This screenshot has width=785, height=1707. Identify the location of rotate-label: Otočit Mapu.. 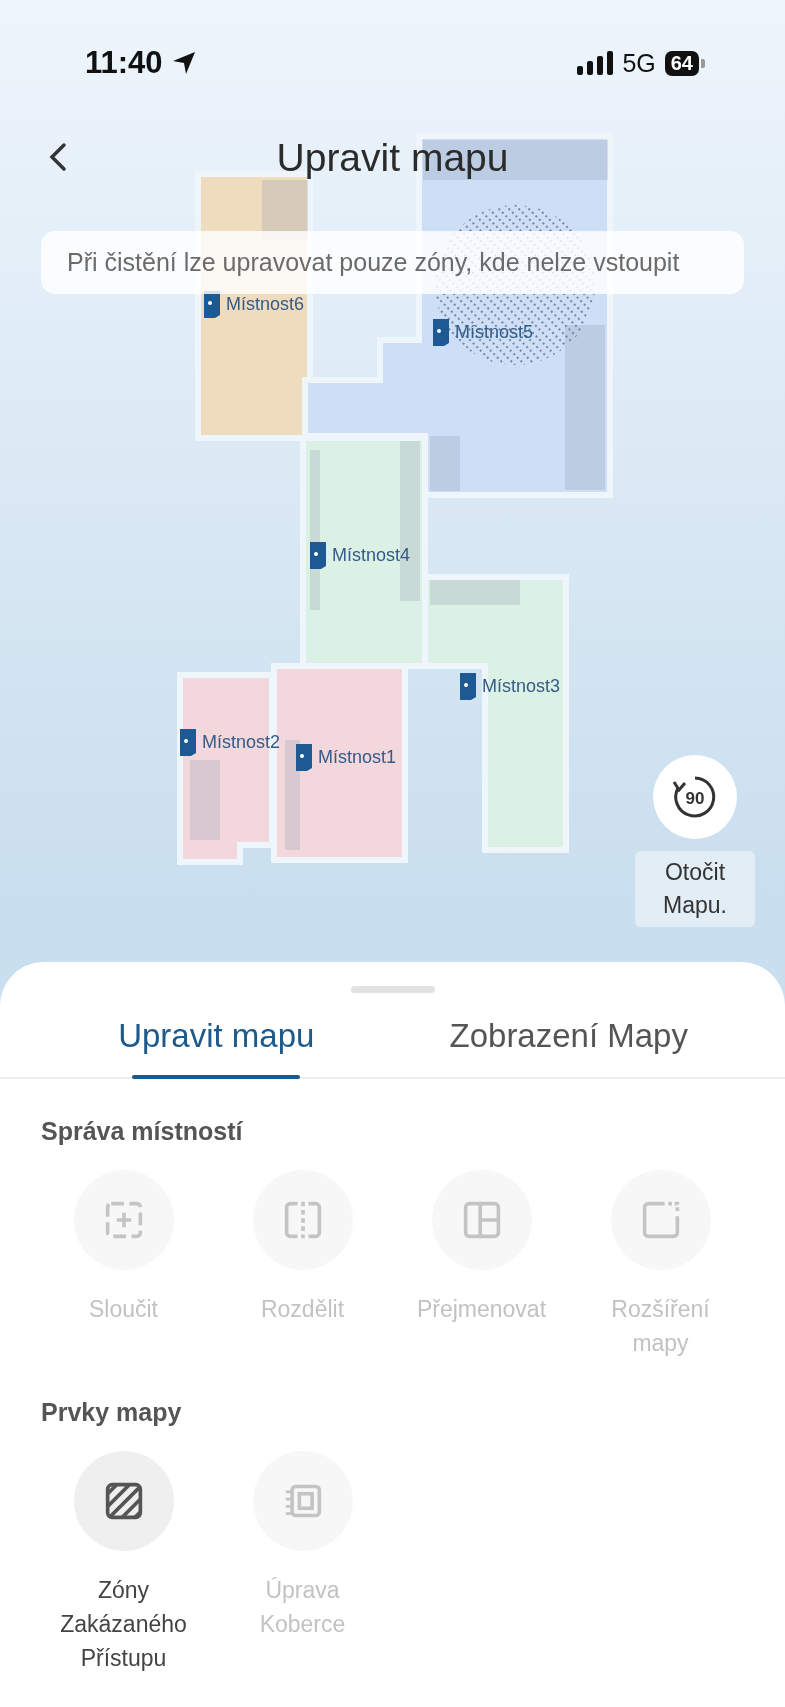
(695, 889).